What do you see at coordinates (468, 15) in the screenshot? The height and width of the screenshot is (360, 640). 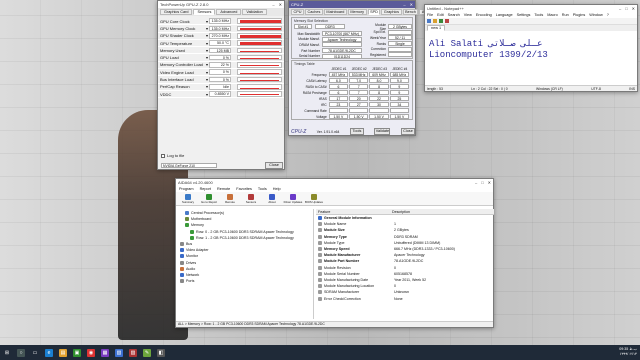 I see `menu-view: View` at bounding box center [468, 15].